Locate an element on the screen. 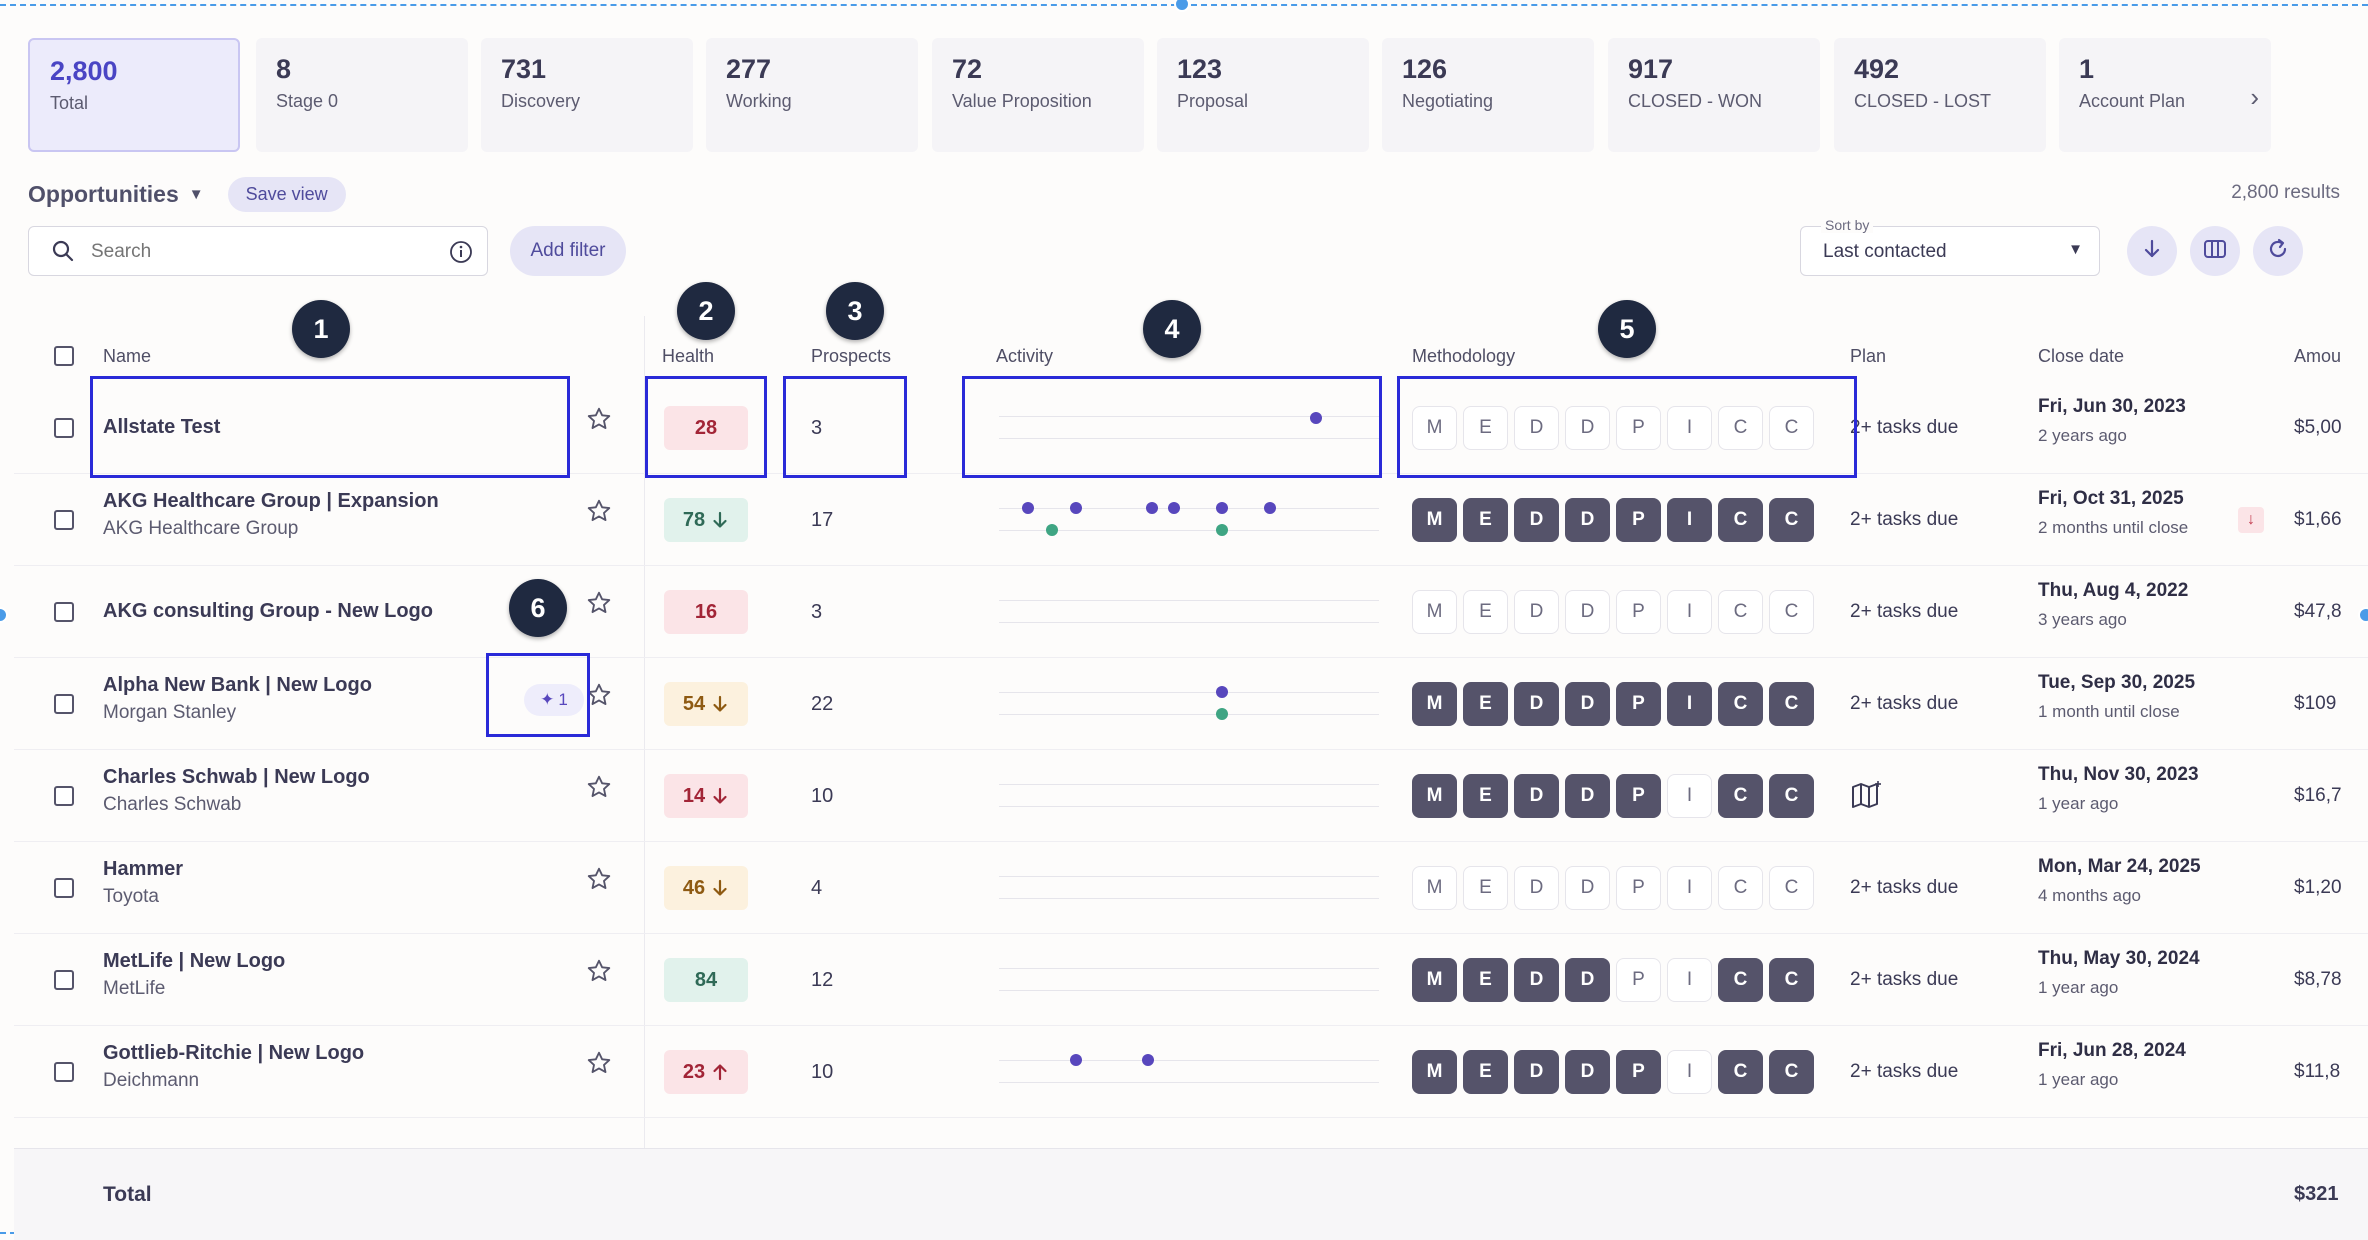  stage-tile-value-proposition: 72 Value Proposition is located at coordinates (1038, 95).